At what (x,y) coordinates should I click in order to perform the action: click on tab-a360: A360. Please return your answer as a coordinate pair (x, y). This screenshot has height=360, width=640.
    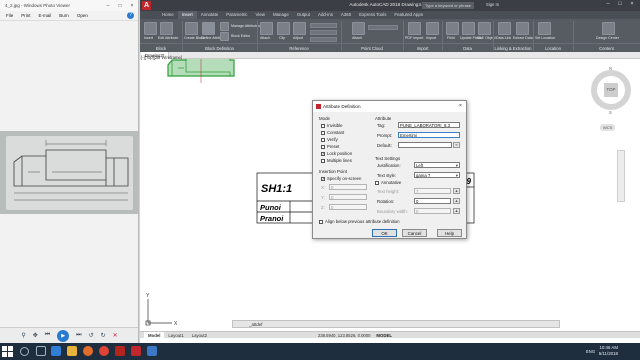
    Looking at the image, I should click on (346, 15).